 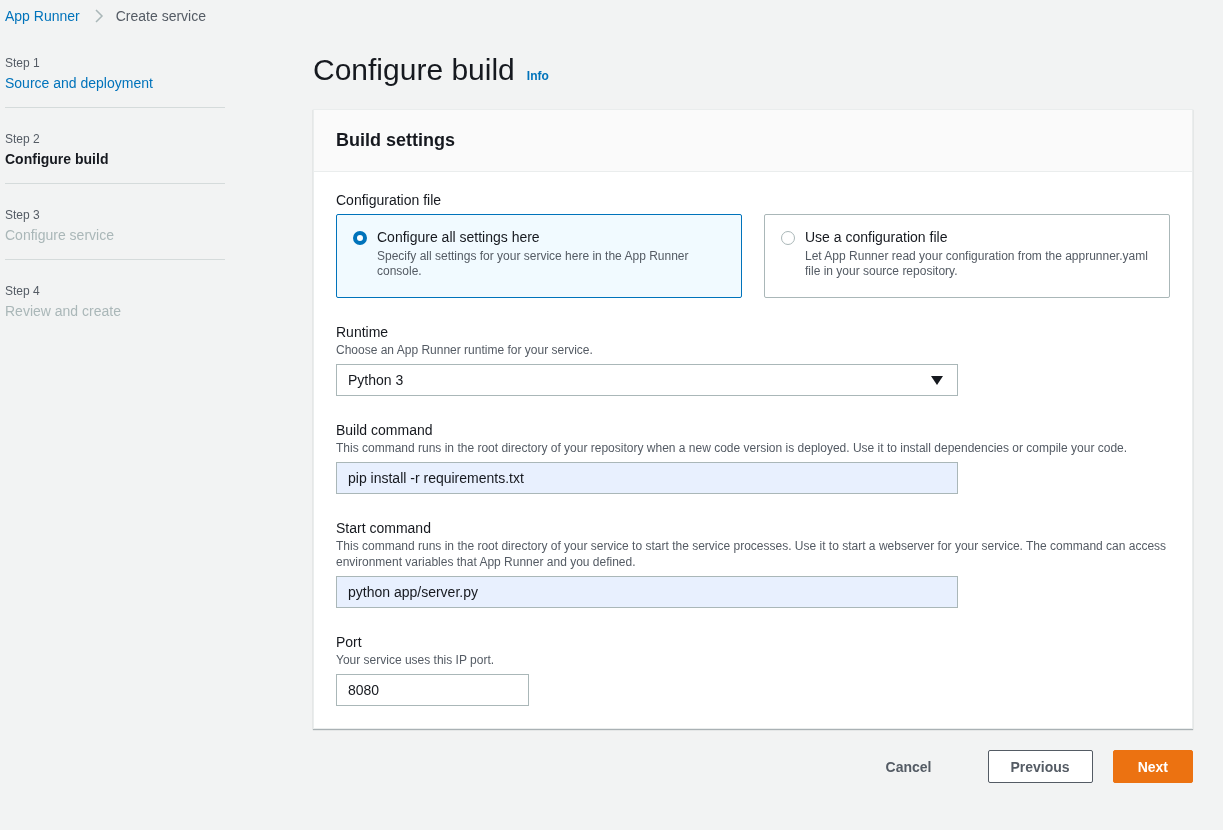 I want to click on radio-tile: Use a configuration file Let App Runner read your configuration from the apprunner.yaml file in your source repository., so click(x=967, y=256).